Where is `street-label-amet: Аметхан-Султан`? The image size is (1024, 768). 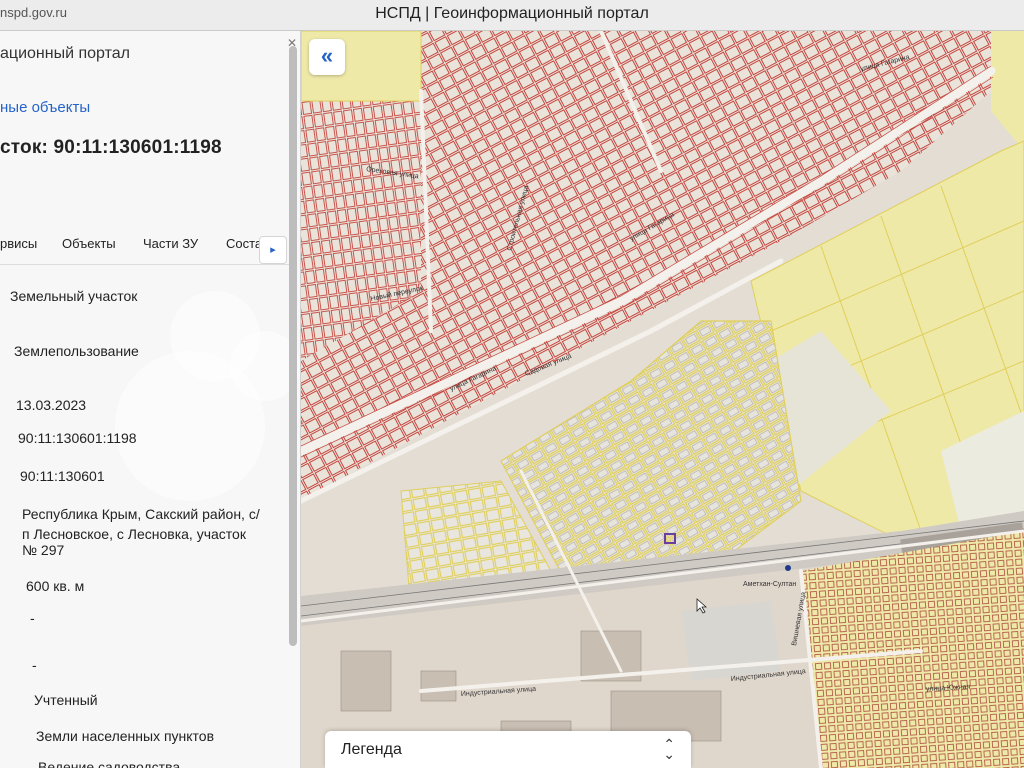 street-label-amet: Аметхан-Султан is located at coordinates (769, 584).